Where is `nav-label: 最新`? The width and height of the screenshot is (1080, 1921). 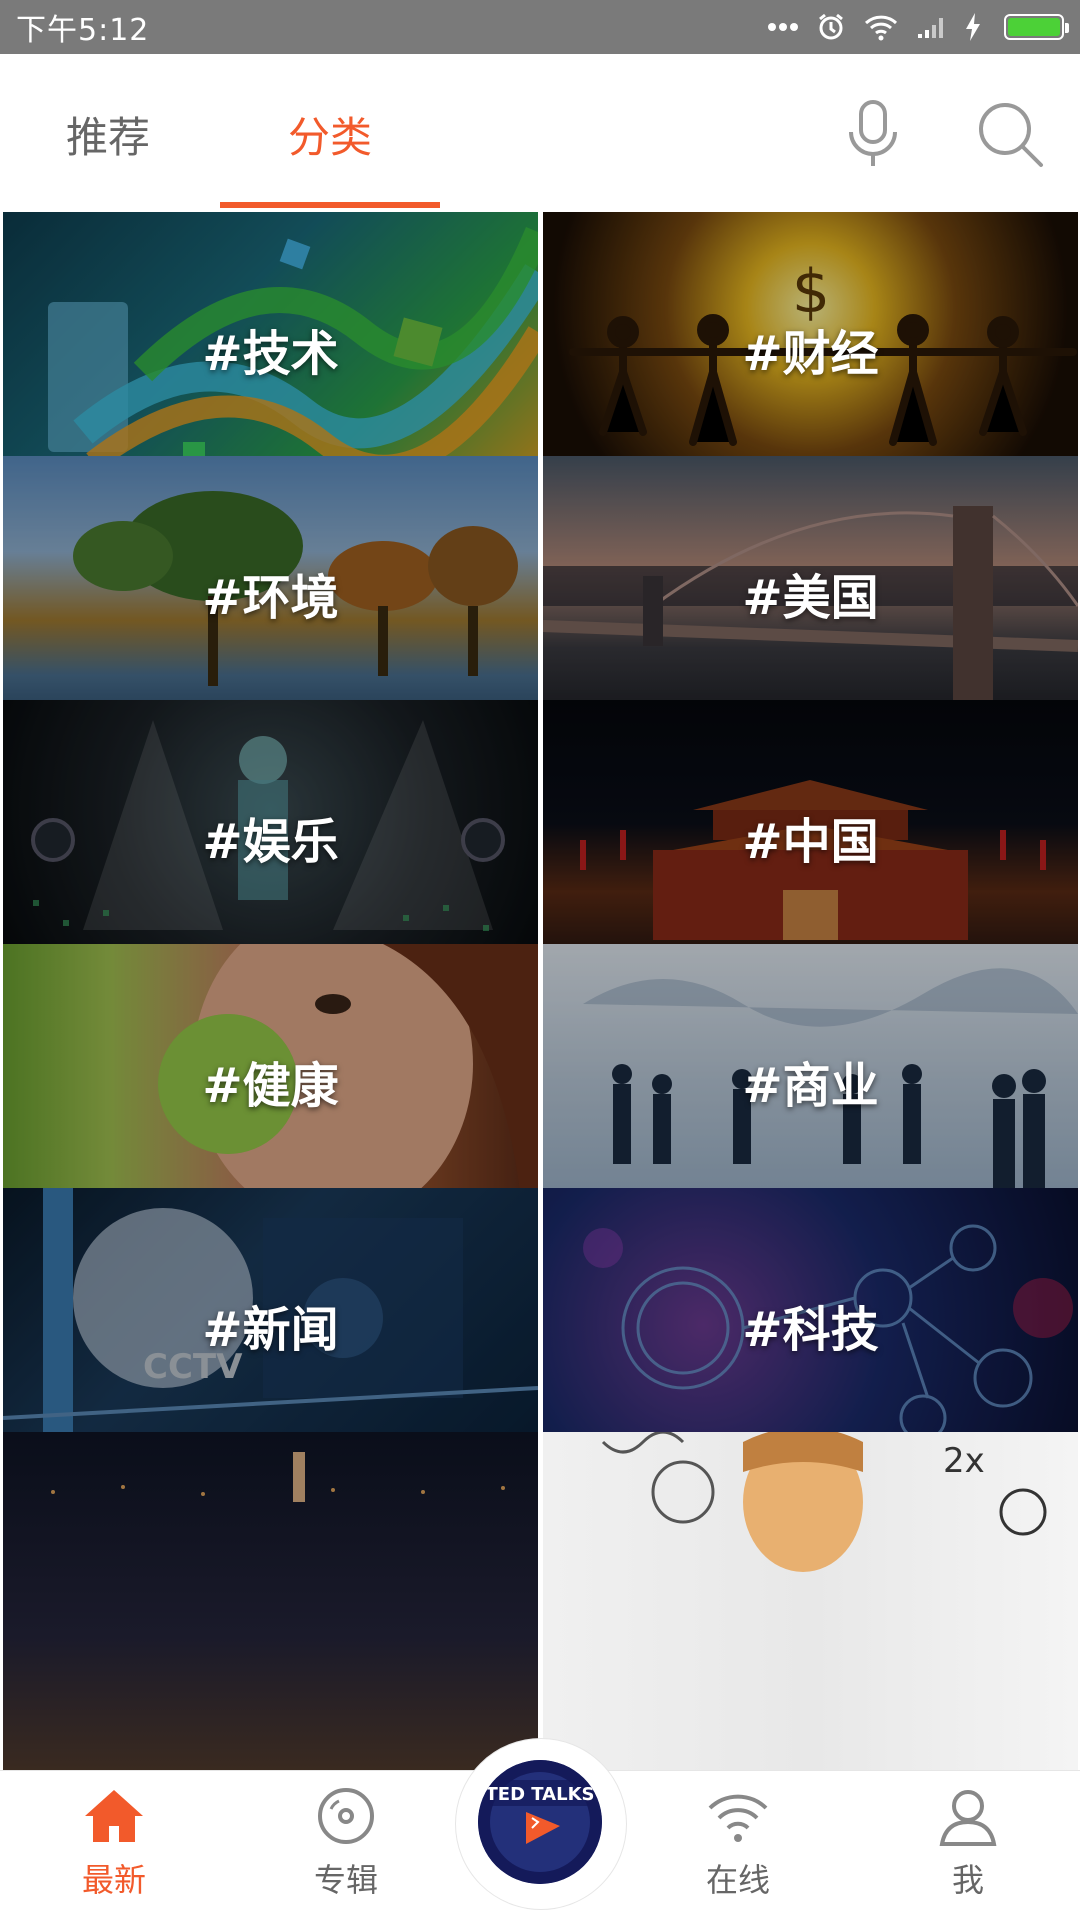
nav-label: 最新 is located at coordinates (113, 1880).